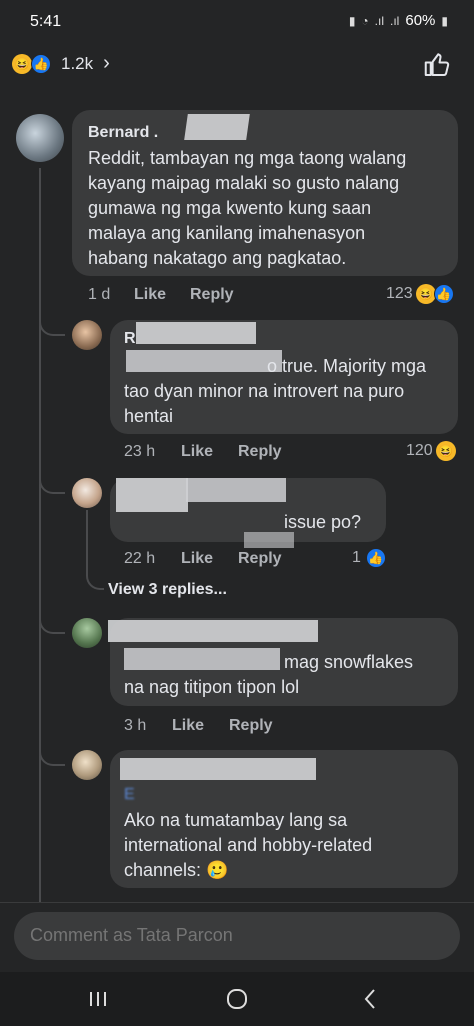  What do you see at coordinates (130, 339) in the screenshot?
I see `comment-author: R` at bounding box center [130, 339].